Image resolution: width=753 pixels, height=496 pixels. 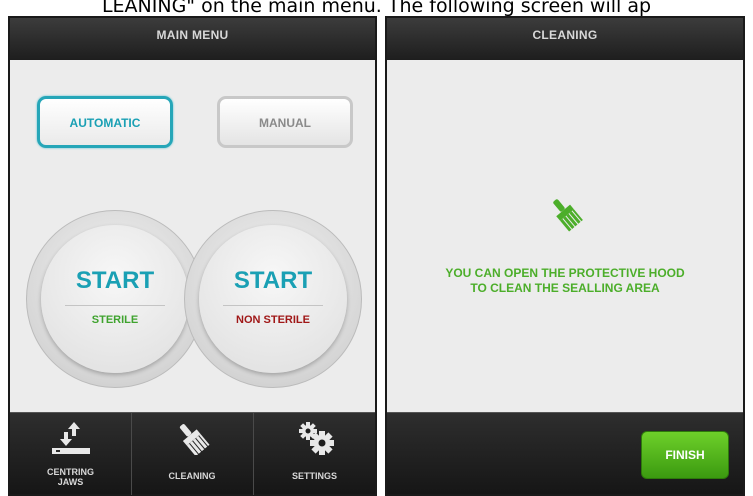 I want to click on start-sterile-button: START STERILE, so click(x=115, y=299).